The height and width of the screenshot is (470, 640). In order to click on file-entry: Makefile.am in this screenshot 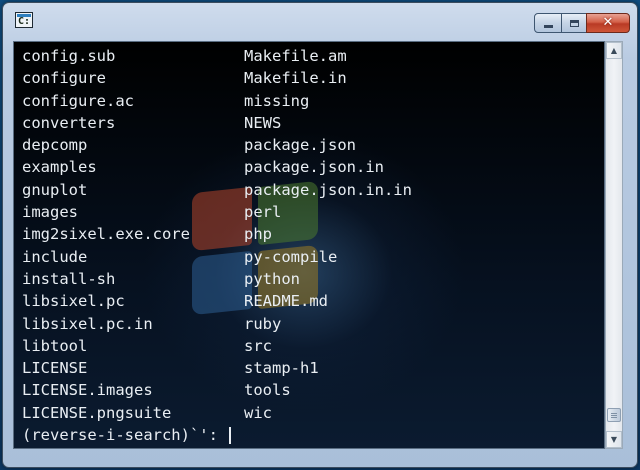, I will do `click(295, 56)`.